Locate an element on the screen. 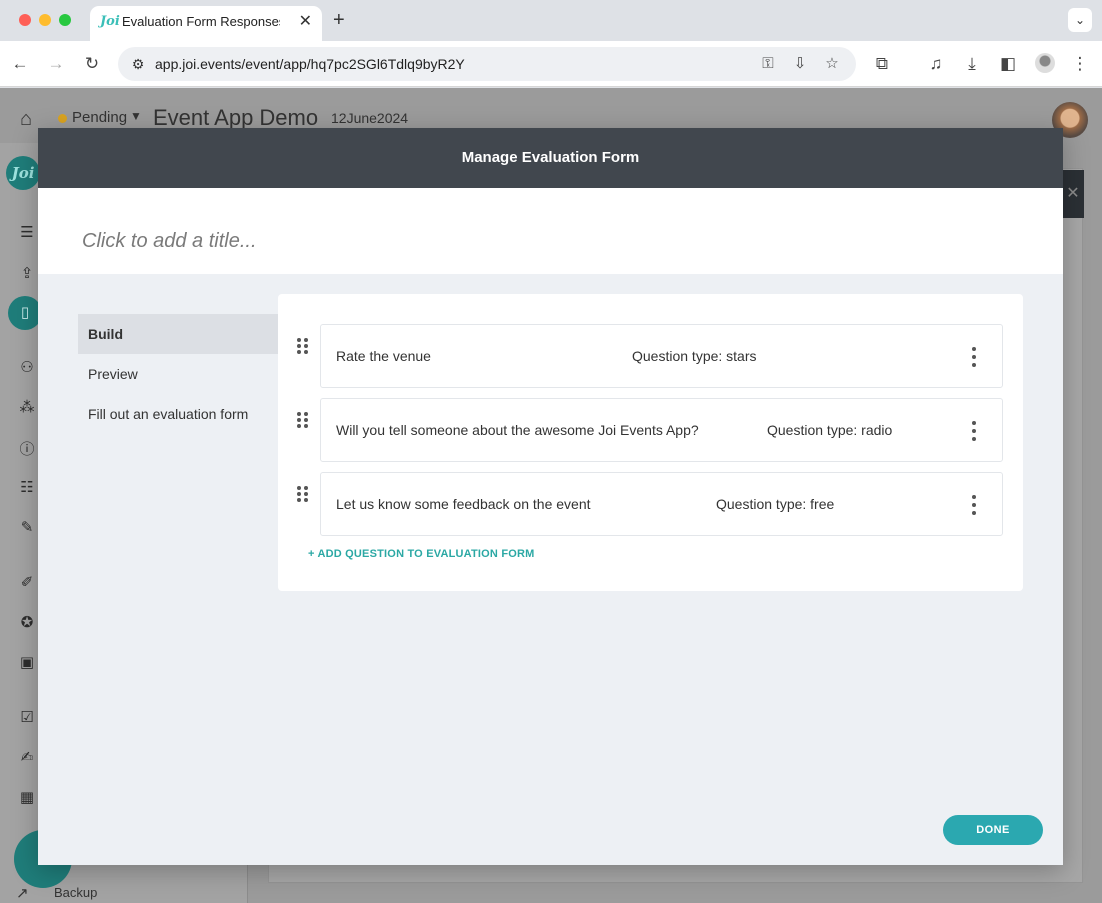 Image resolution: width=1102 pixels, height=903 pixels. sidebar-badge-print-icon: ▣ is located at coordinates (27, 663).